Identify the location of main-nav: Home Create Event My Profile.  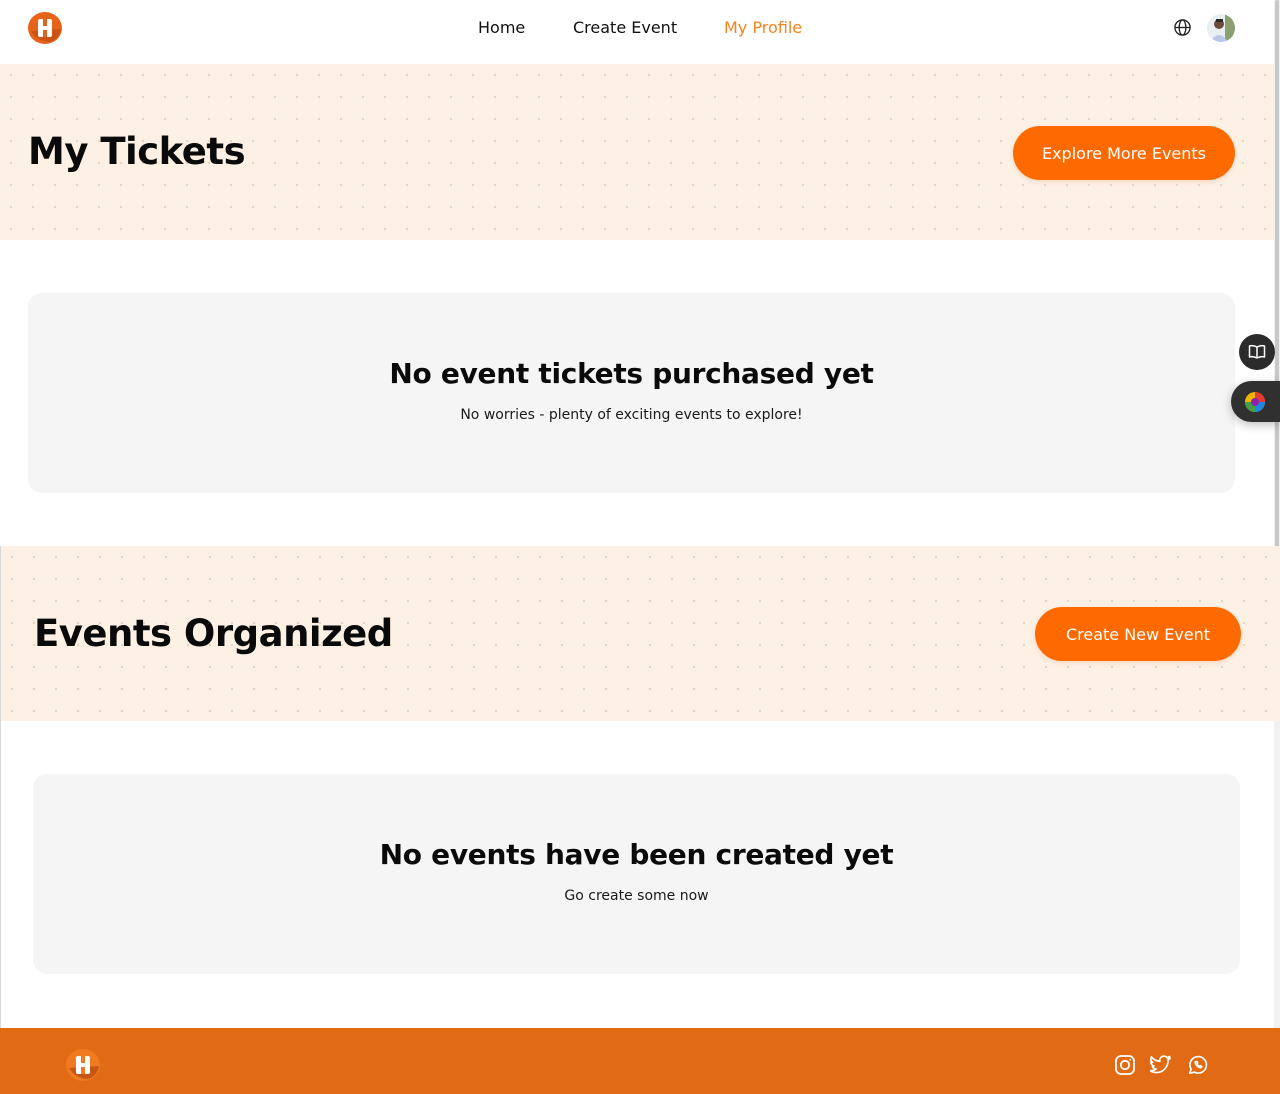
(637, 28).